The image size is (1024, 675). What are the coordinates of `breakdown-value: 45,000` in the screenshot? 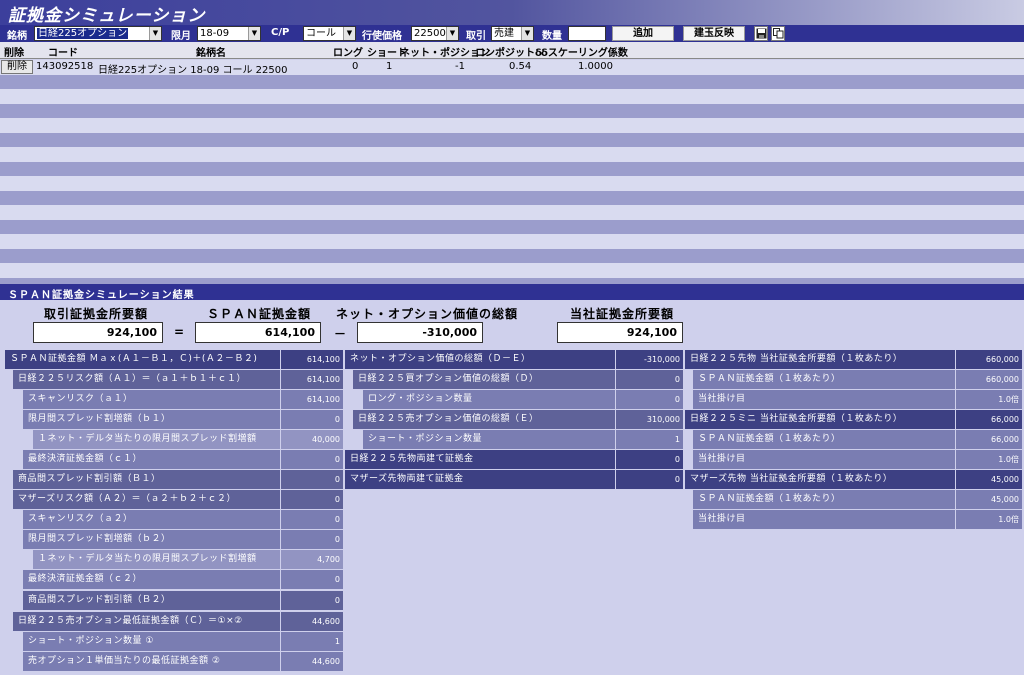 It's located at (989, 479).